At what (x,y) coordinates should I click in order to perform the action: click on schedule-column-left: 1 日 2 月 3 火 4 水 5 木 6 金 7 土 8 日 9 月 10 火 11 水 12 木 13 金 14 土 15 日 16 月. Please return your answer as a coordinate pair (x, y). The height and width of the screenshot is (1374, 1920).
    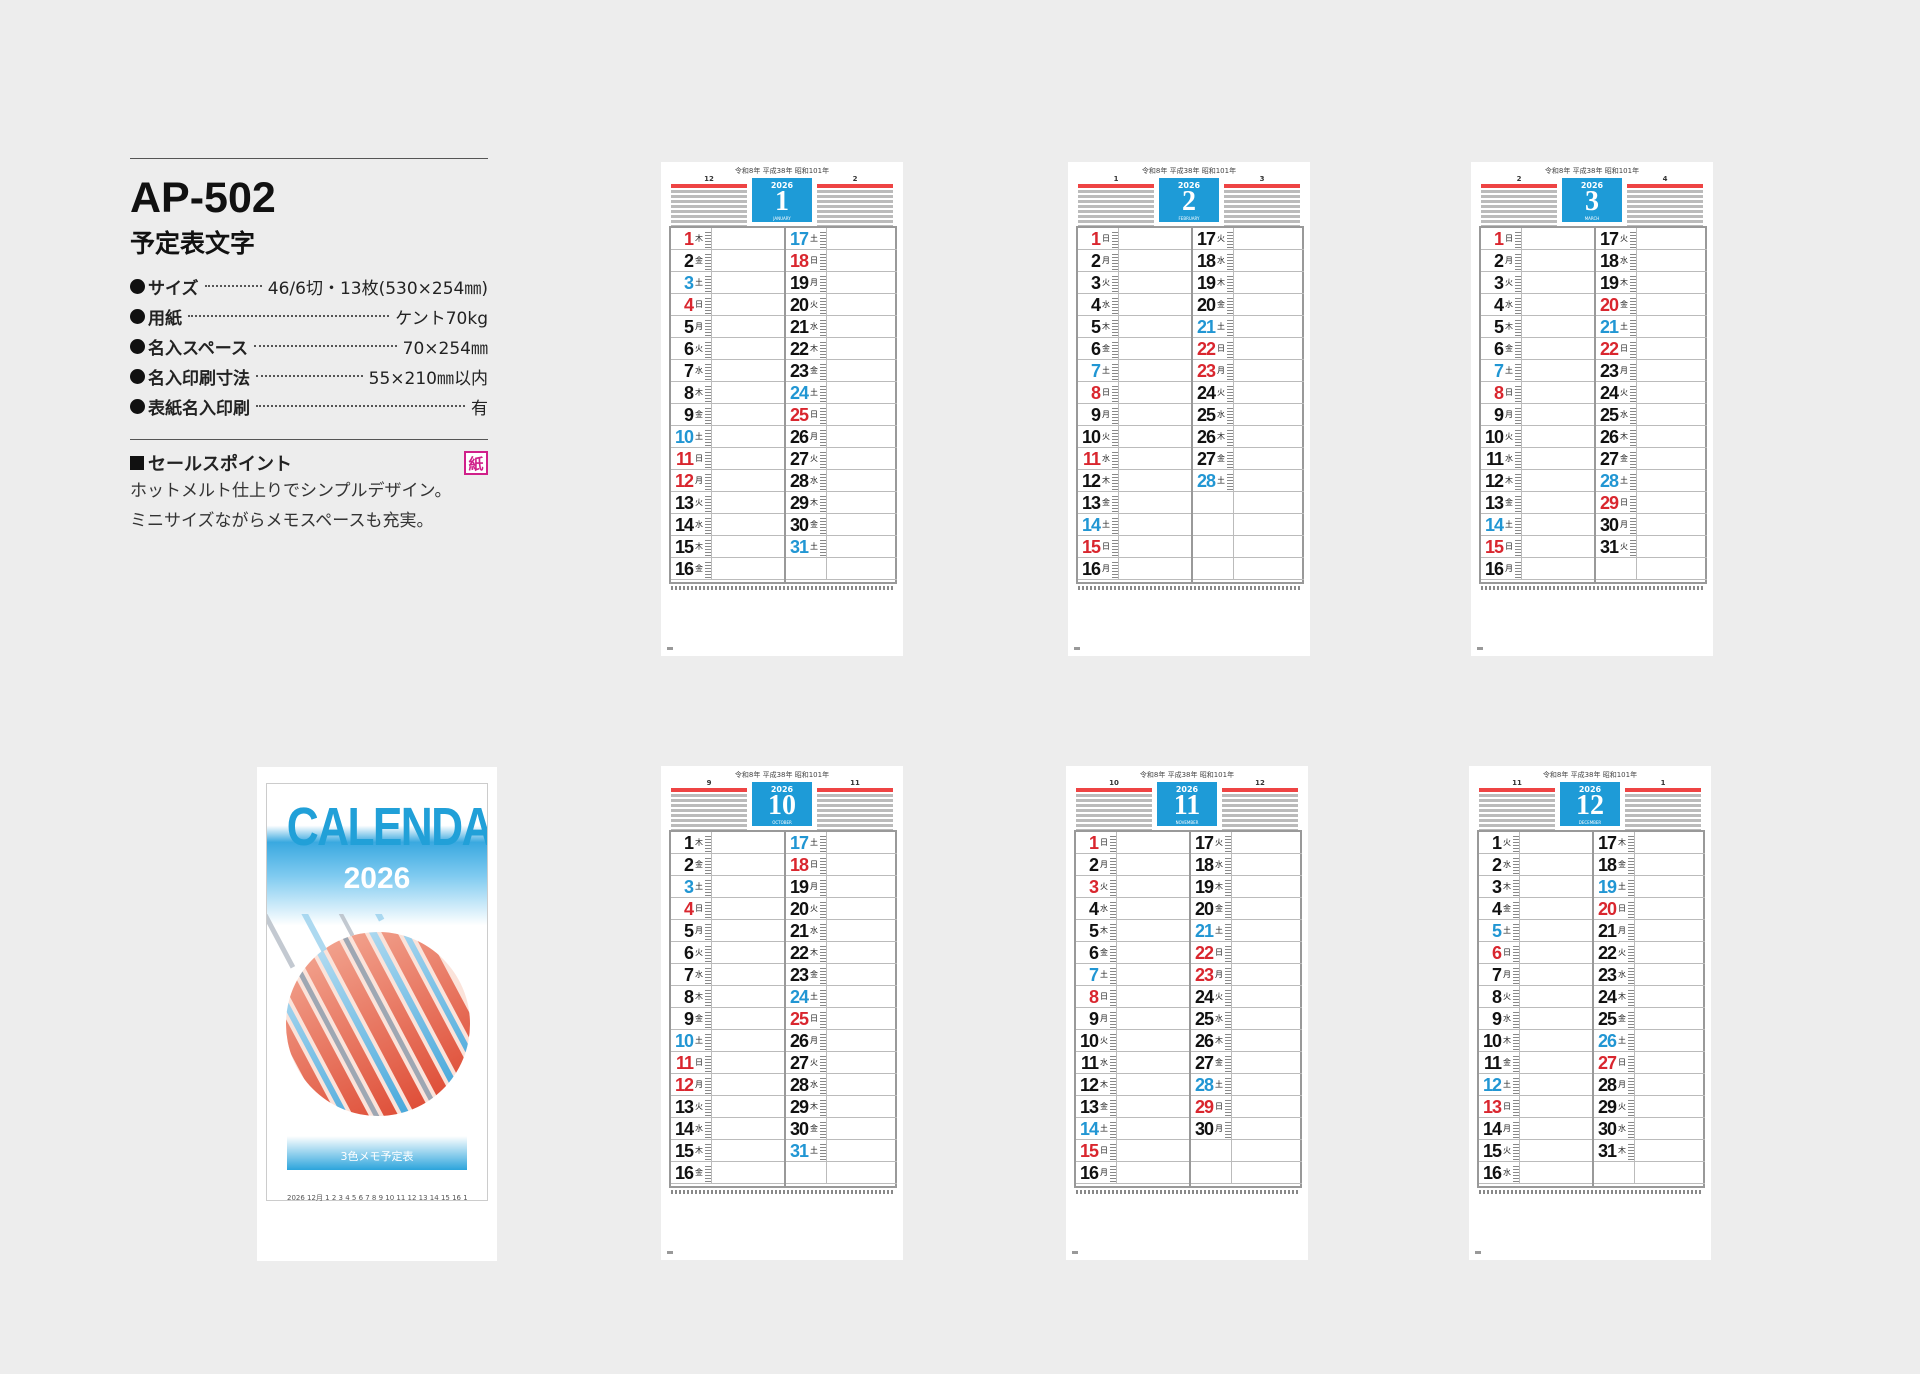
    Looking at the image, I should click on (1537, 405).